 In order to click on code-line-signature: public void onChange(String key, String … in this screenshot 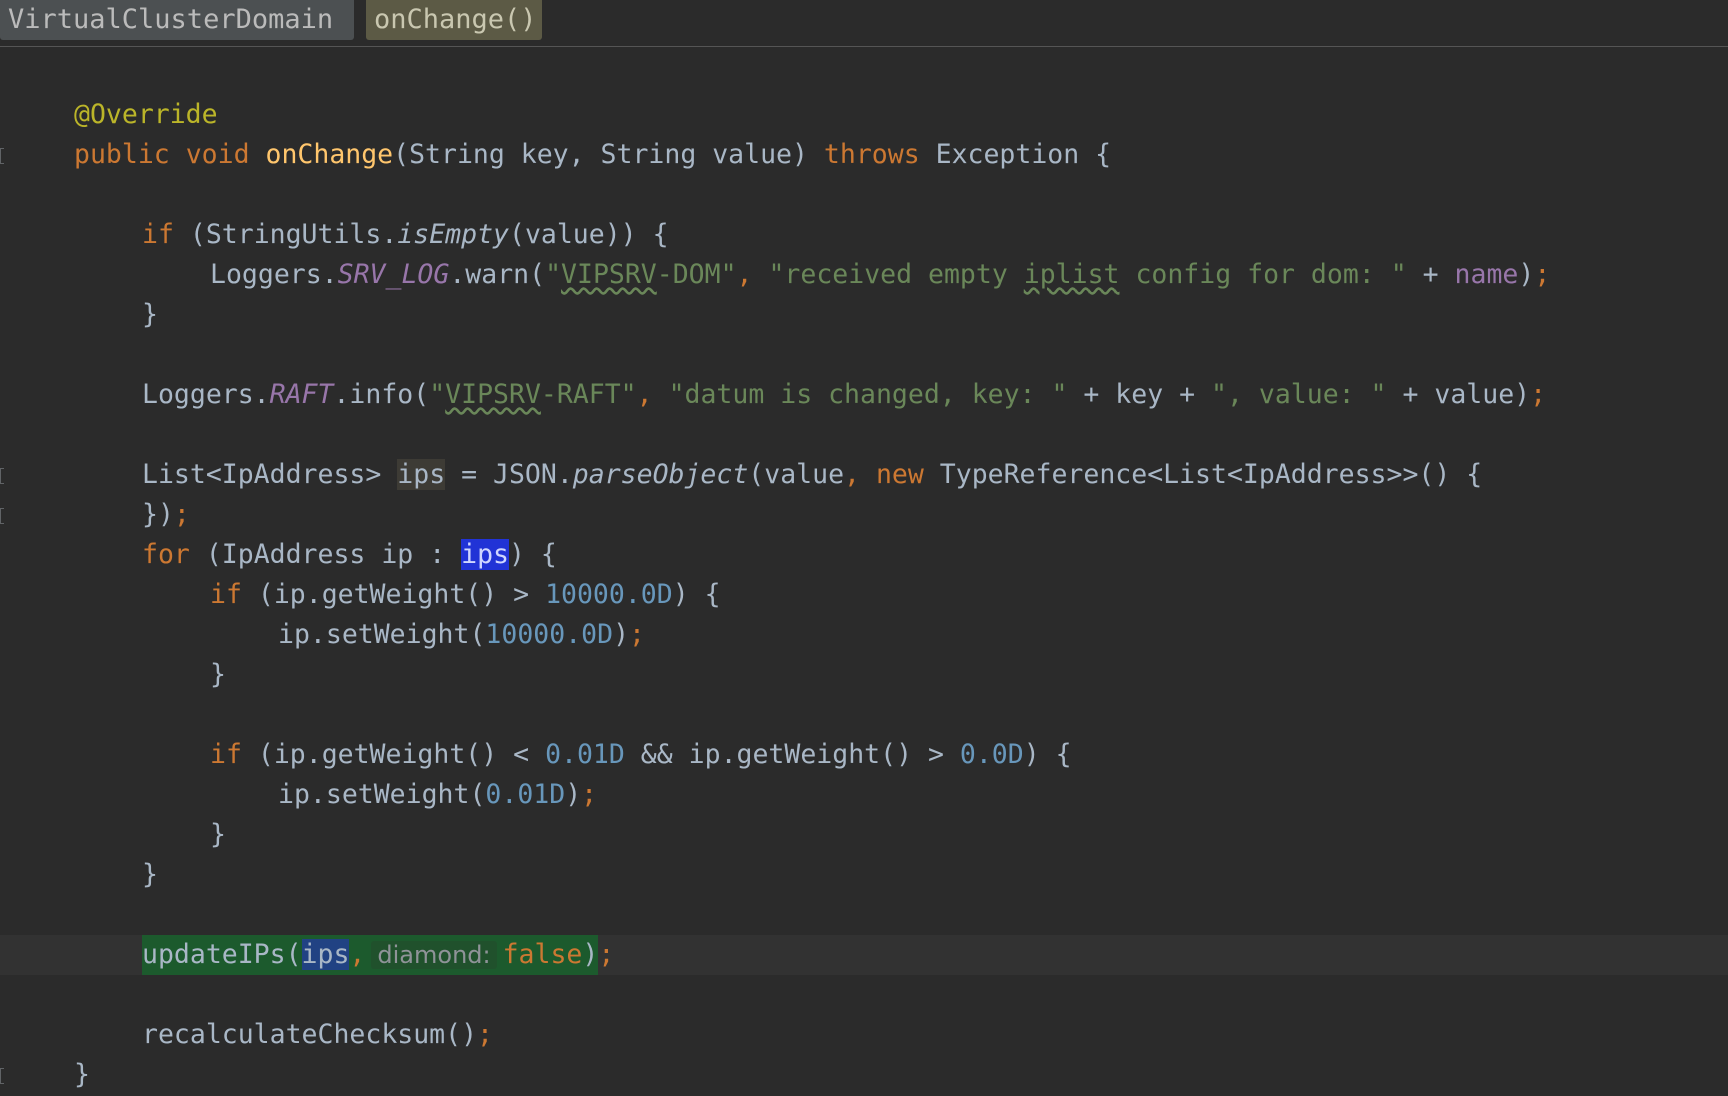, I will do `click(864, 155)`.